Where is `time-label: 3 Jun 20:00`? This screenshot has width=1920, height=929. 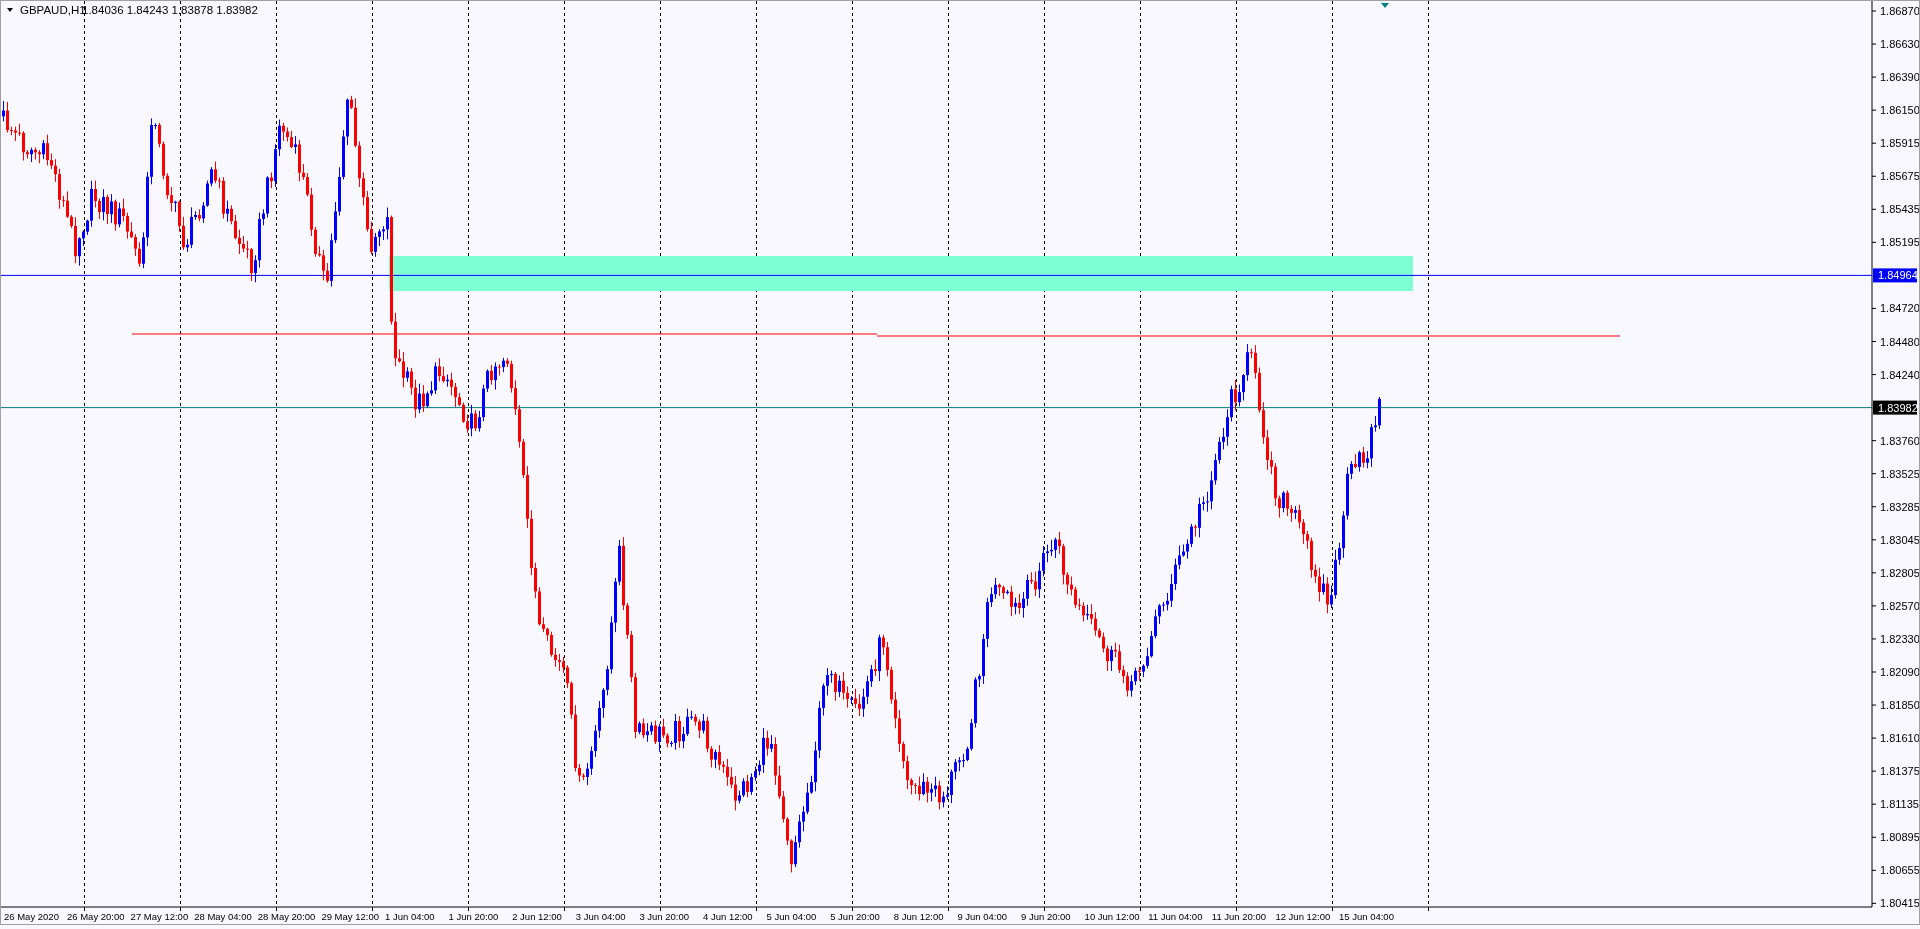 time-label: 3 Jun 20:00 is located at coordinates (664, 916).